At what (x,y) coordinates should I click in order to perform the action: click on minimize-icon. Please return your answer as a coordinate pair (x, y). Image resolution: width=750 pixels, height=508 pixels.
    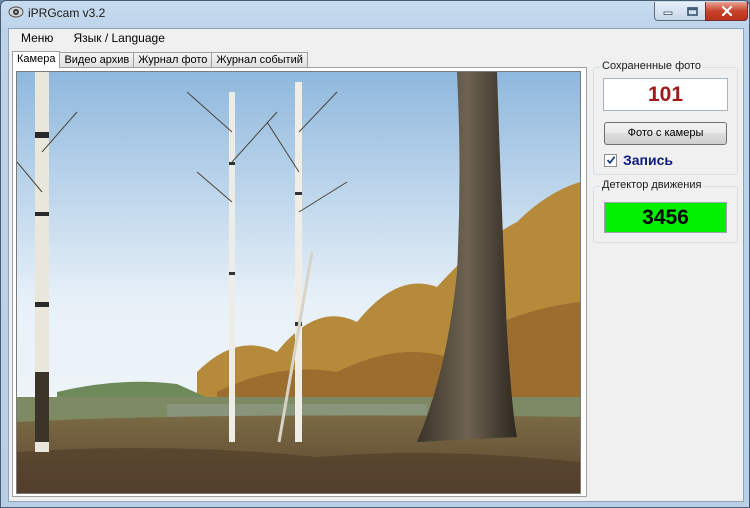
    Looking at the image, I should click on (667, 13).